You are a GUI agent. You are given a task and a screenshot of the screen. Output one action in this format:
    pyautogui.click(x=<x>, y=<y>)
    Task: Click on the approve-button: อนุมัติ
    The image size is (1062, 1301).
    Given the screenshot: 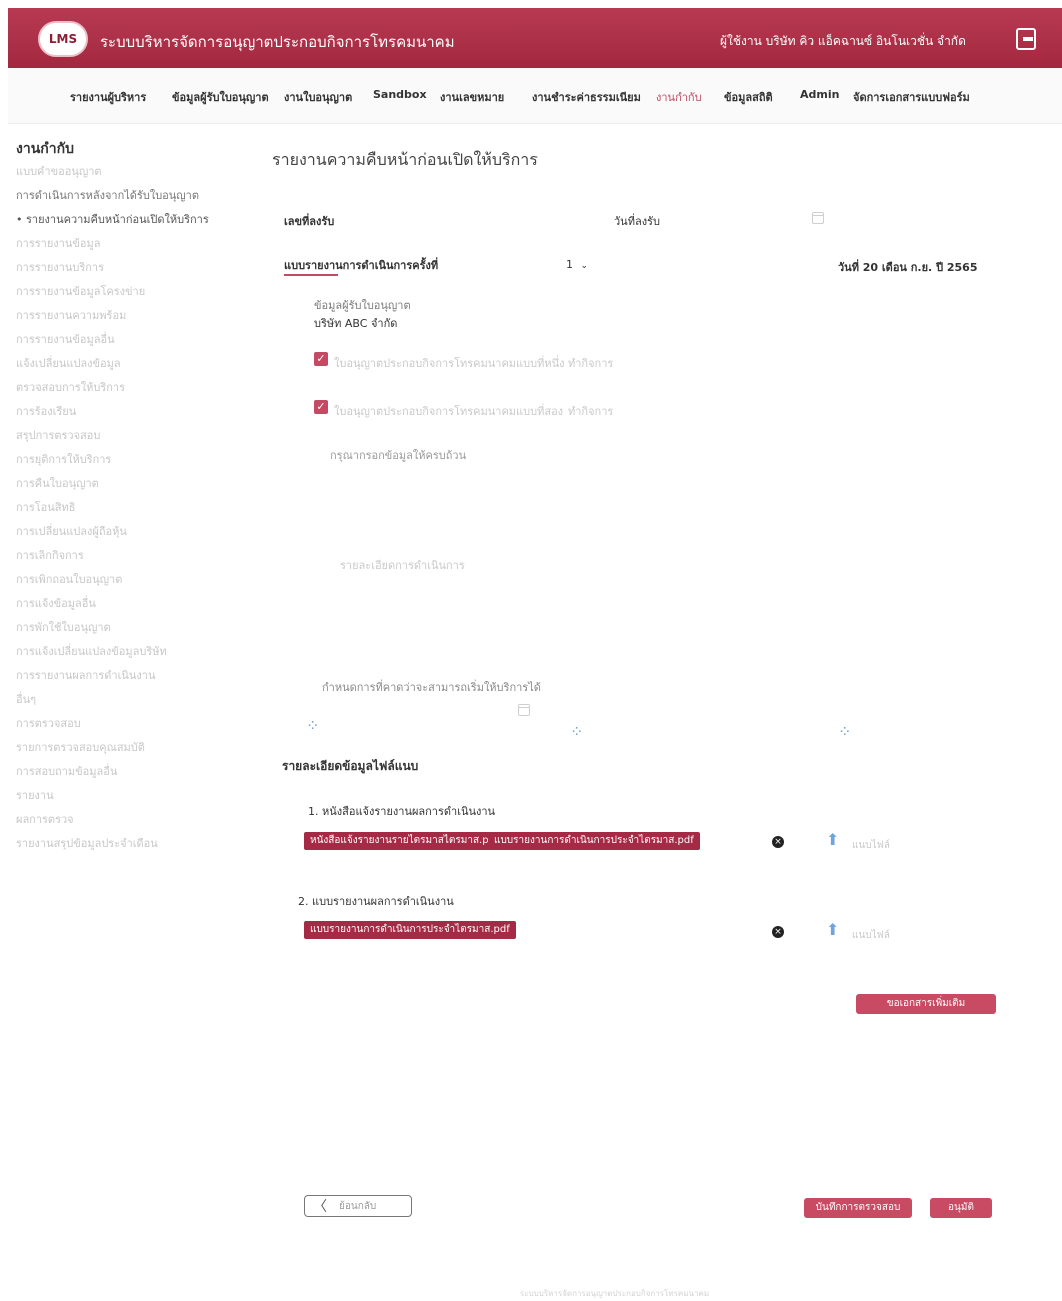 What is the action you would take?
    pyautogui.click(x=961, y=1208)
    